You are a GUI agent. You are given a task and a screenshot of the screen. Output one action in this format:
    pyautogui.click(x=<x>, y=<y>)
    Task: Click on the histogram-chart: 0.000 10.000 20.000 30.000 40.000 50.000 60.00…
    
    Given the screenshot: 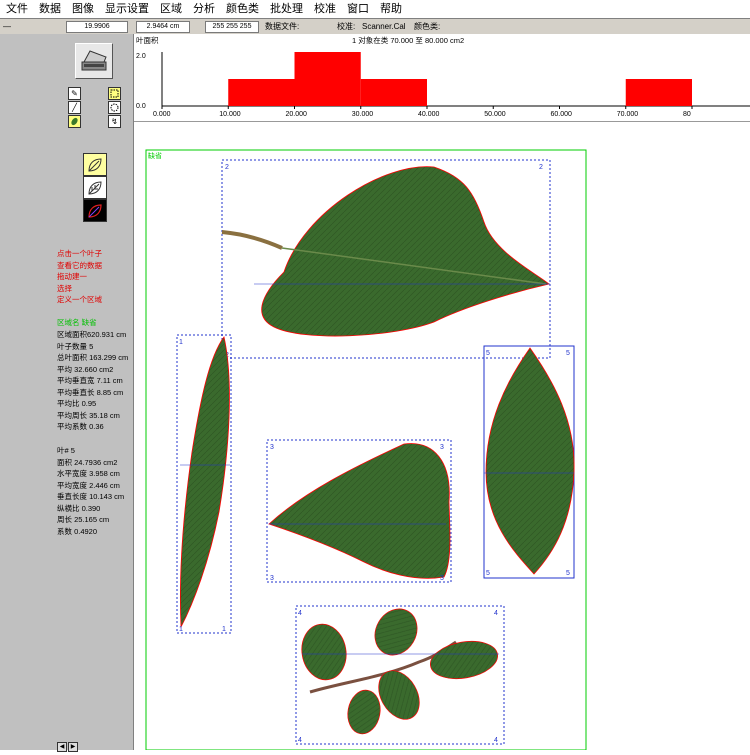 What is the action you would take?
    pyautogui.click(x=443, y=85)
    